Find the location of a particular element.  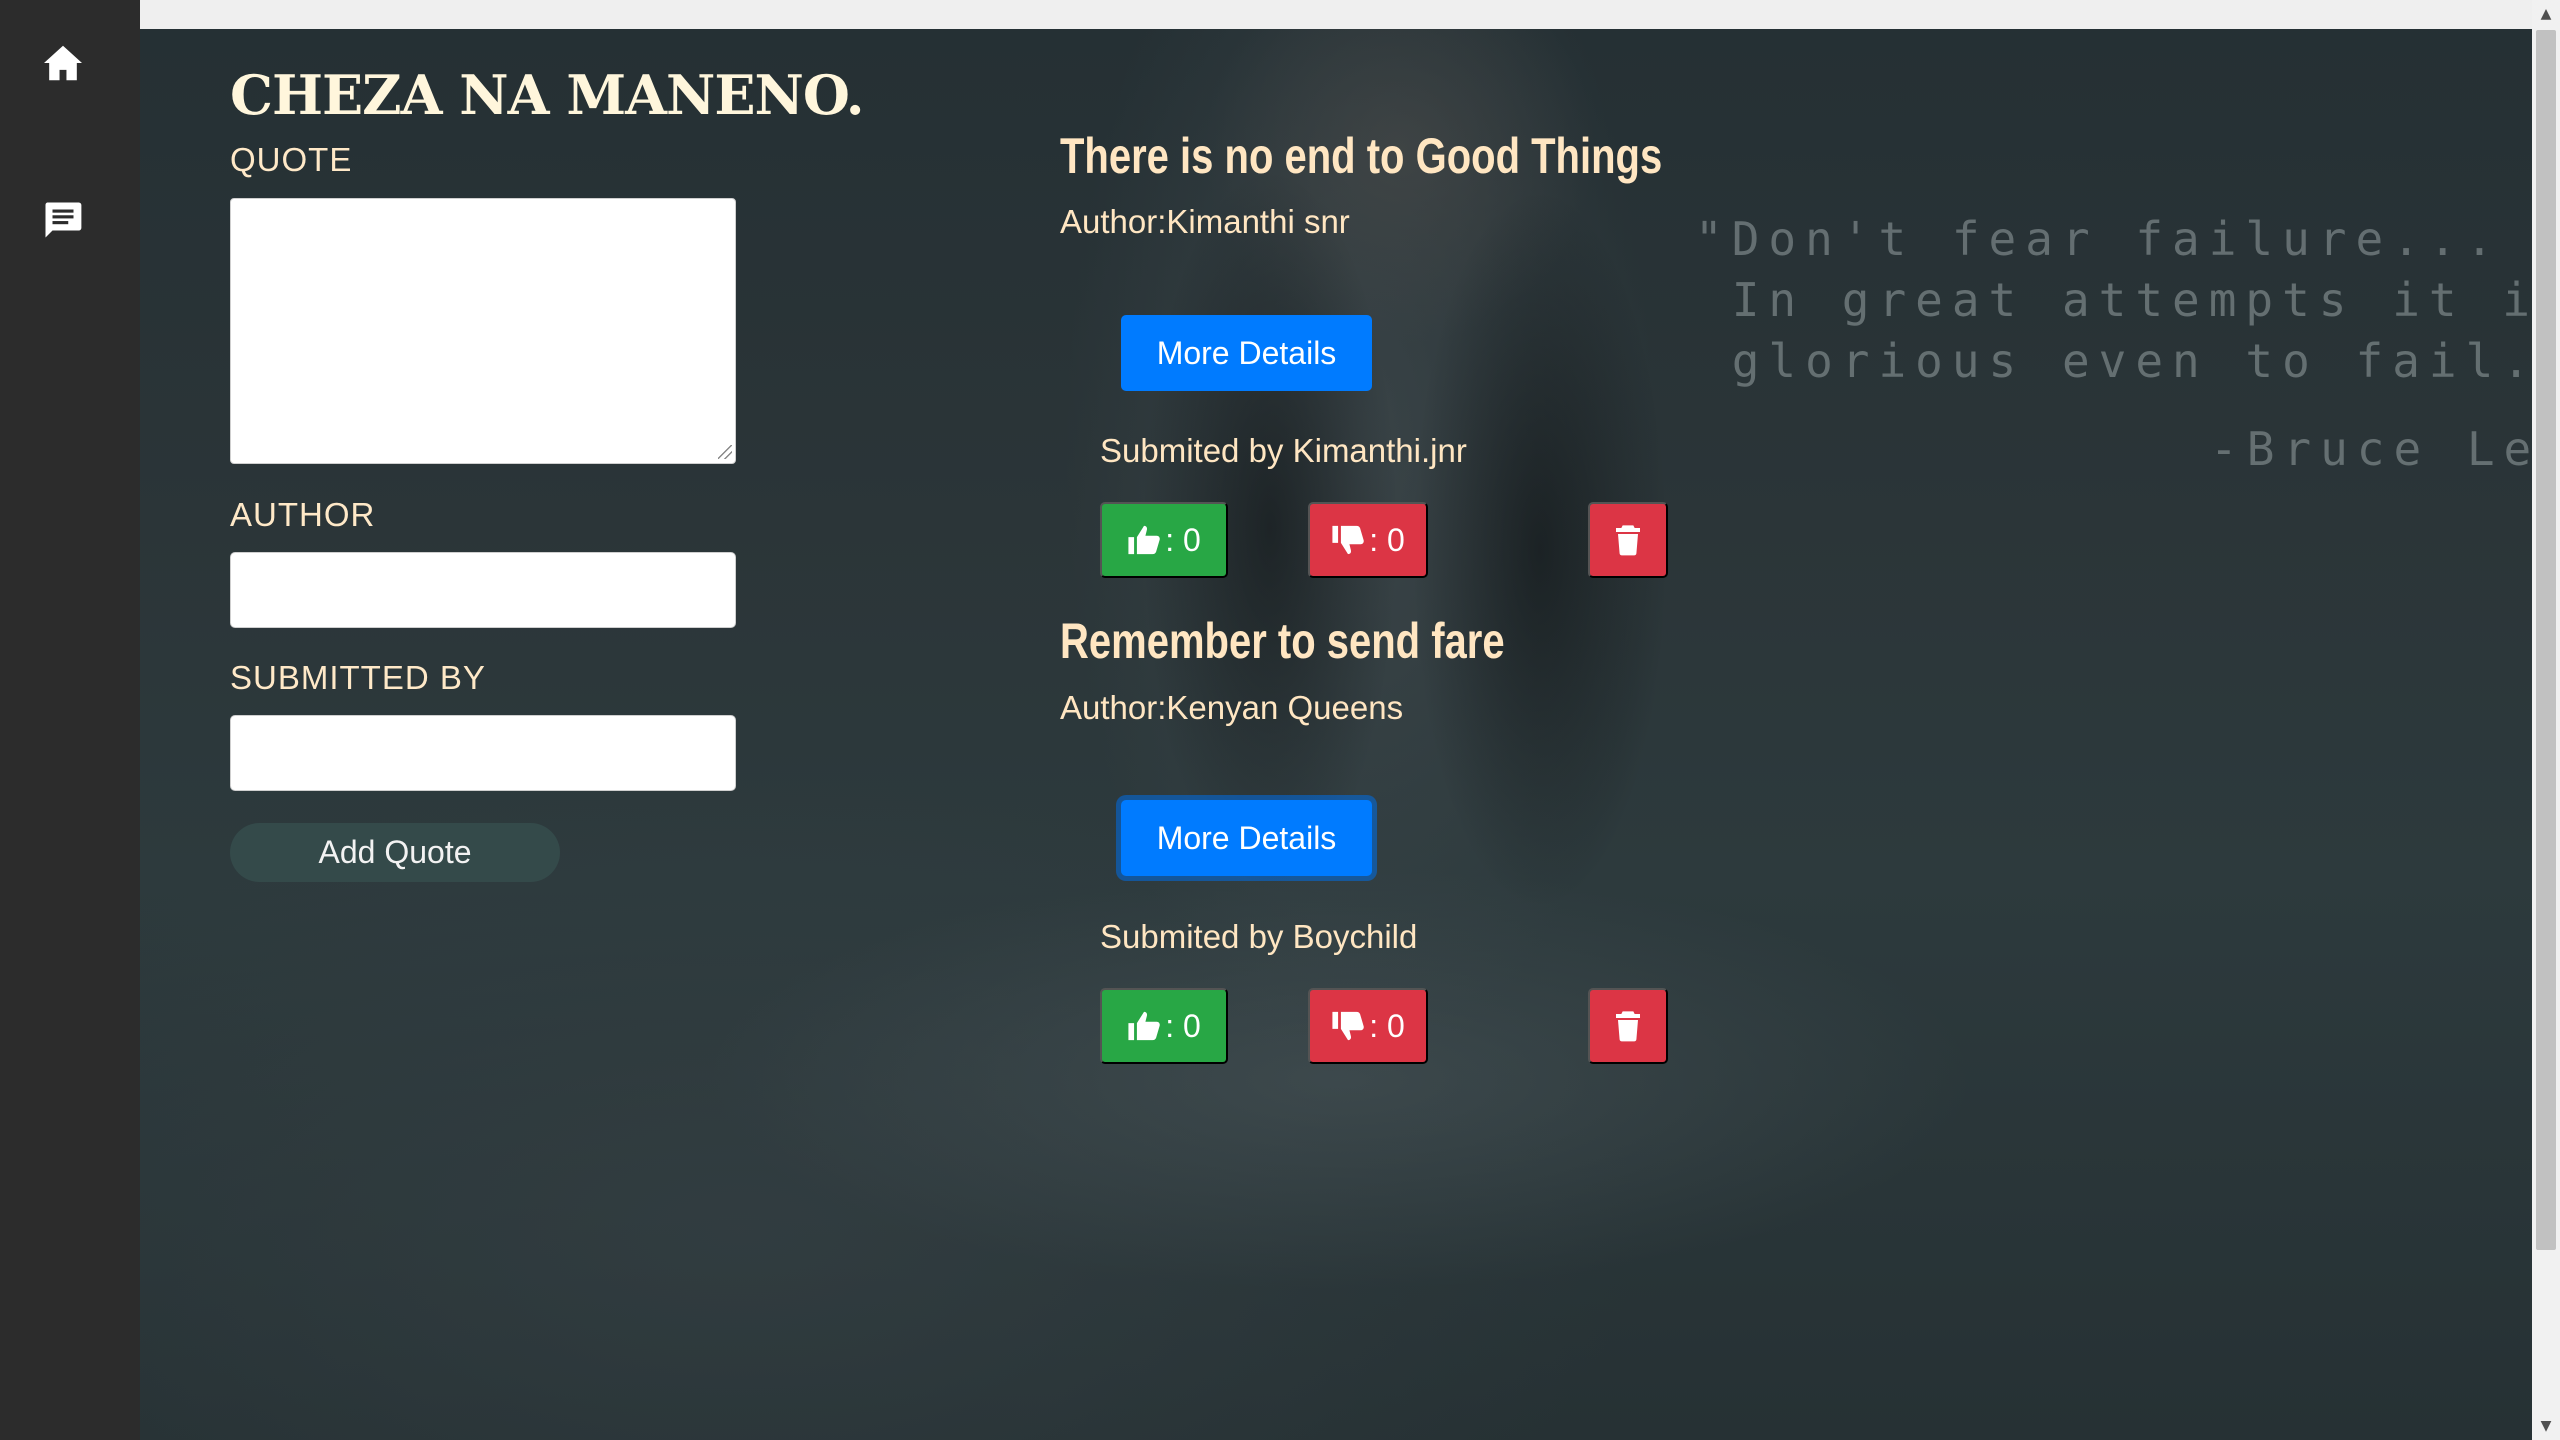

page-title: CHEZA NA MANENO. is located at coordinates (547, 95).